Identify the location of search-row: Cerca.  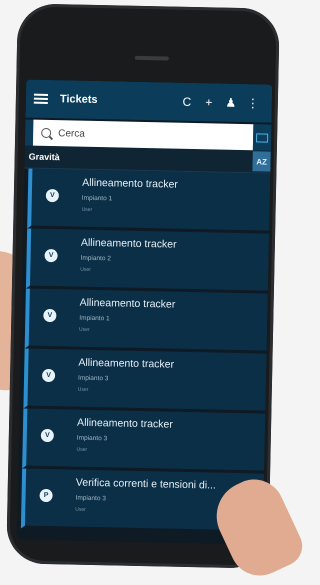
(148, 135).